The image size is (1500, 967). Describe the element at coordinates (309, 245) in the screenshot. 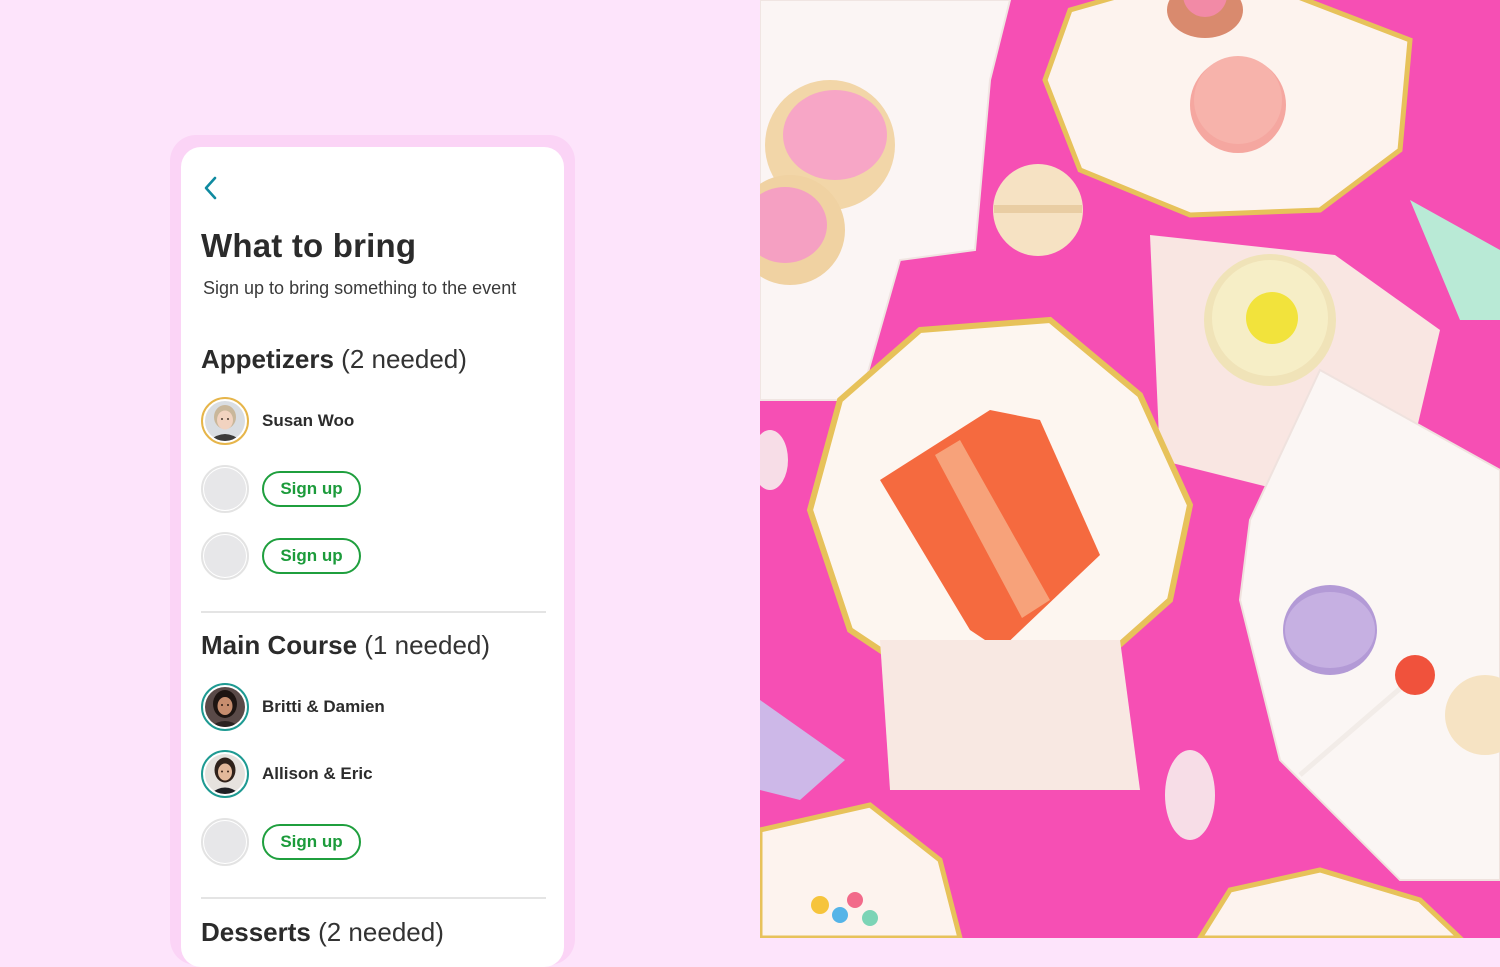

I see `page-title: What to bring` at that location.